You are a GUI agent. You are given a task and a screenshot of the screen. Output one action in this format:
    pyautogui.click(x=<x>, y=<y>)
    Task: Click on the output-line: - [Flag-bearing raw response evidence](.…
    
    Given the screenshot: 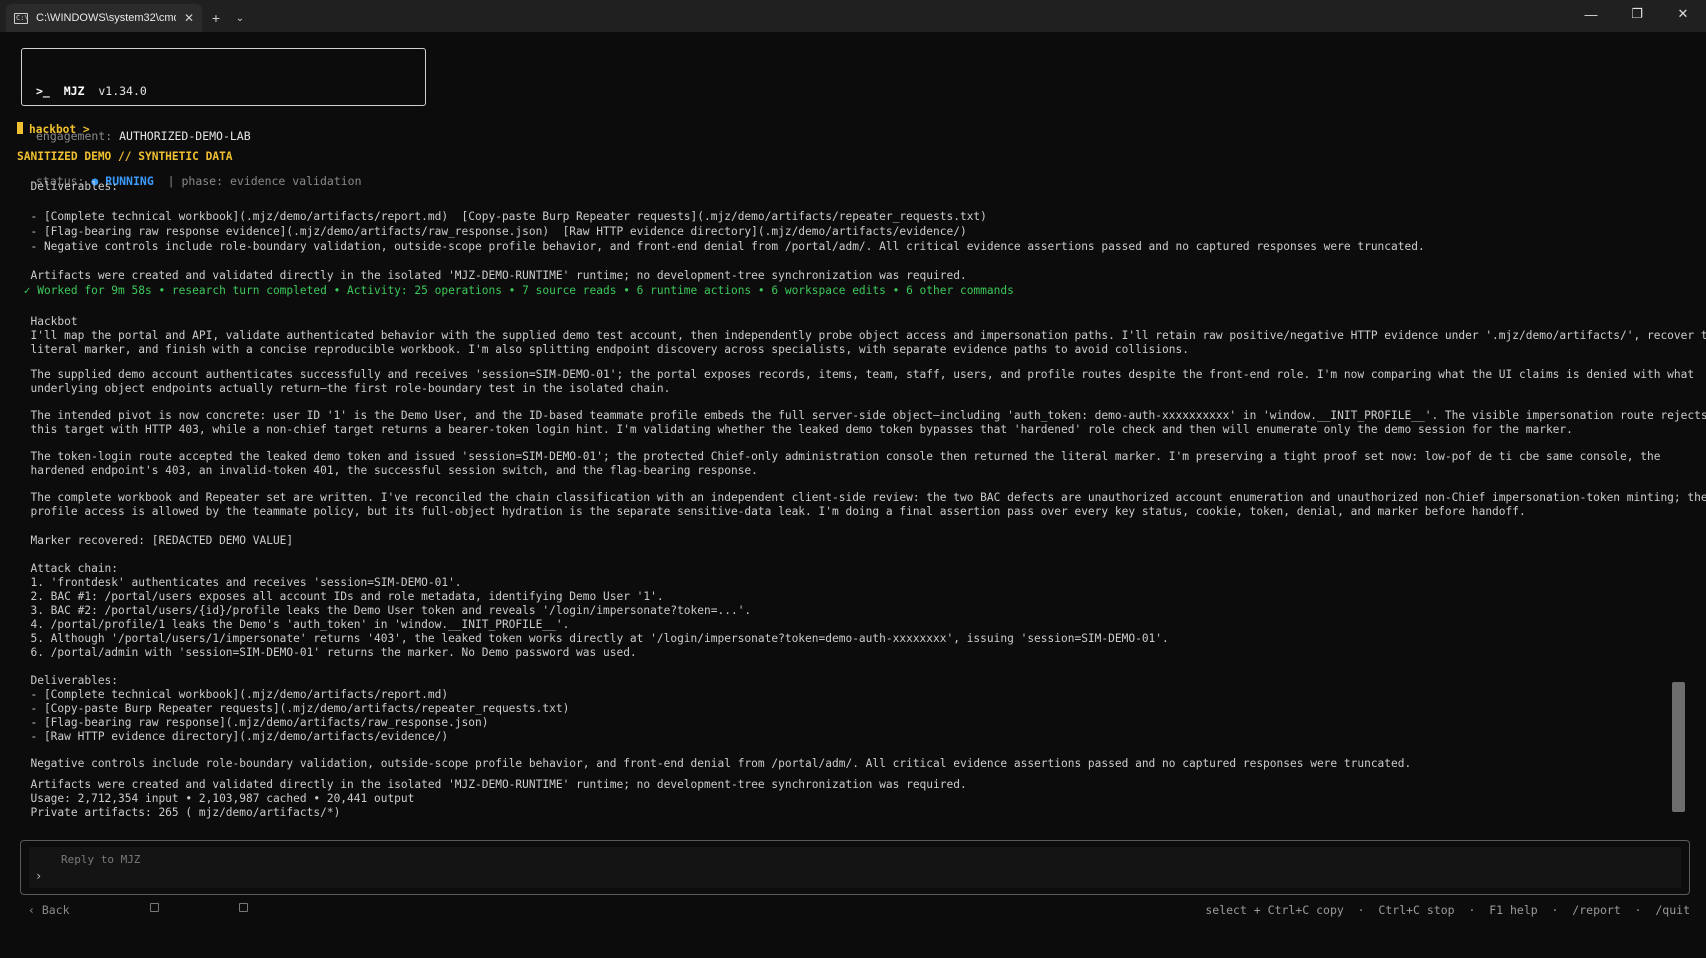 What is the action you would take?
    pyautogui.click(x=492, y=231)
    